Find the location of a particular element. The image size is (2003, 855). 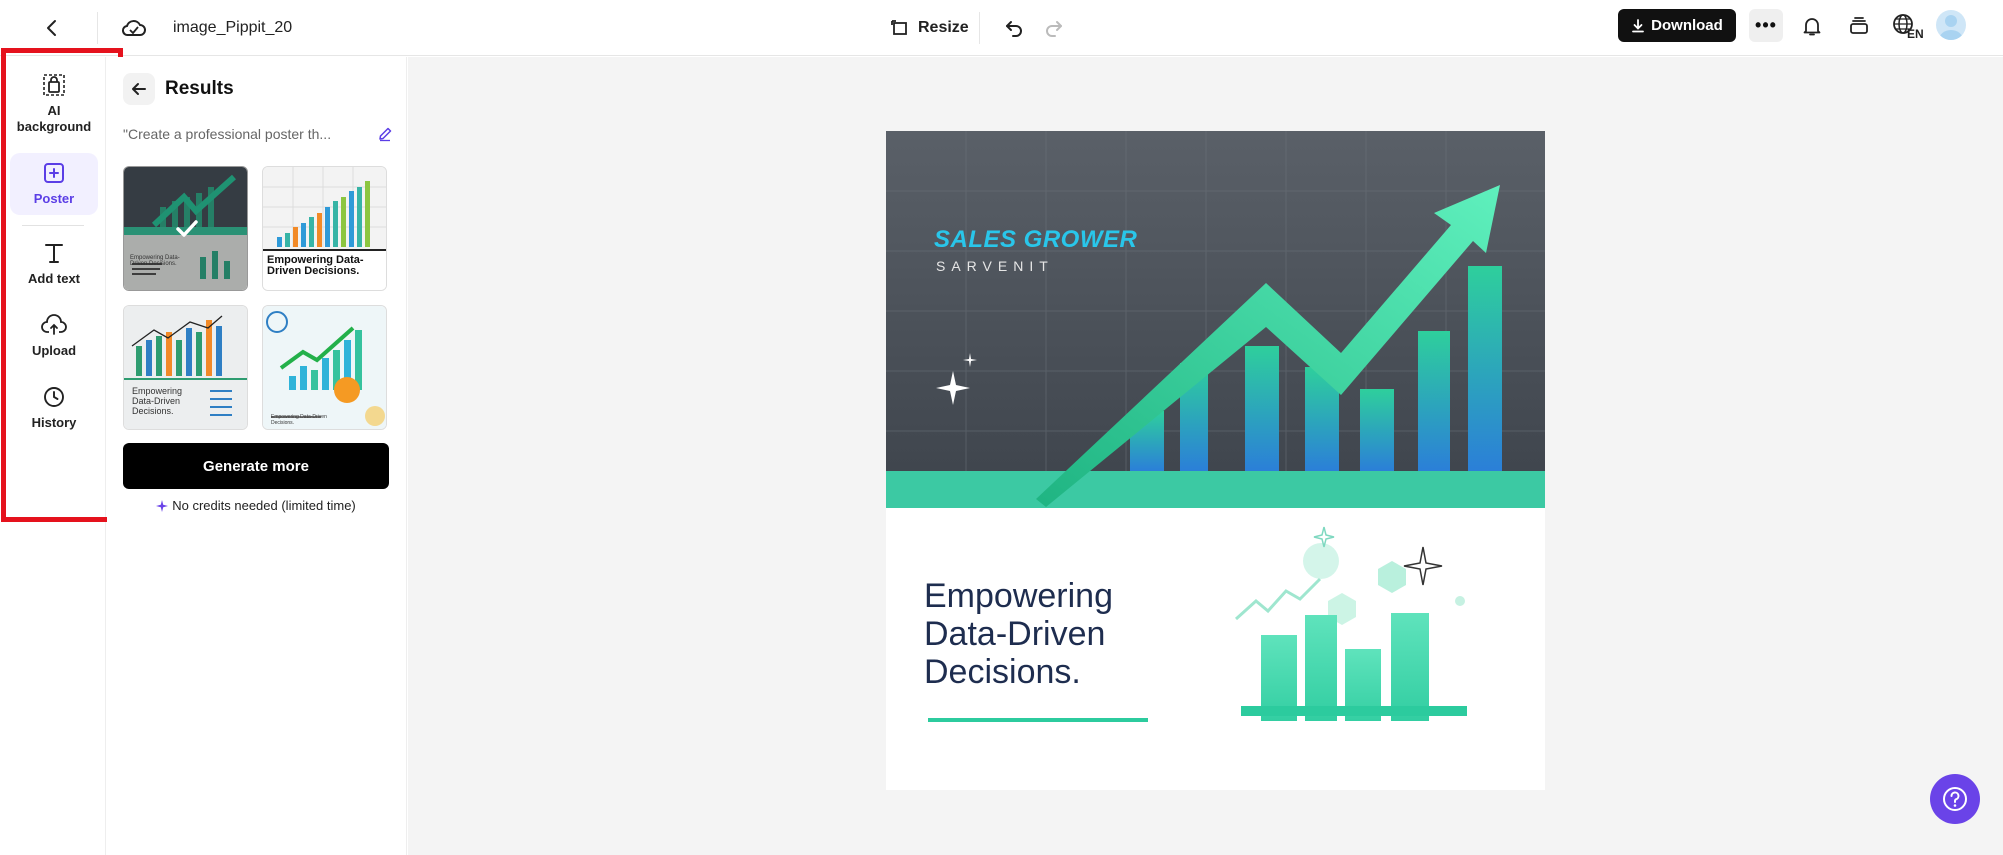

stack-icon is located at coordinates (1859, 25).